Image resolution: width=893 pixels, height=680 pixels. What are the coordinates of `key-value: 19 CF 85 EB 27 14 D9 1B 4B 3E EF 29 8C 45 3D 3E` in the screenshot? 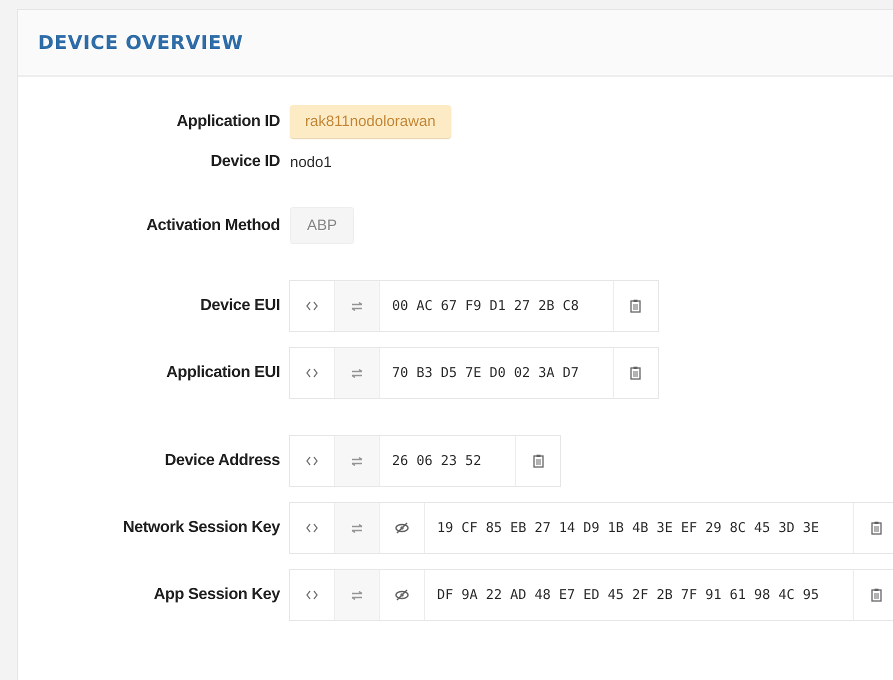 It's located at (628, 528).